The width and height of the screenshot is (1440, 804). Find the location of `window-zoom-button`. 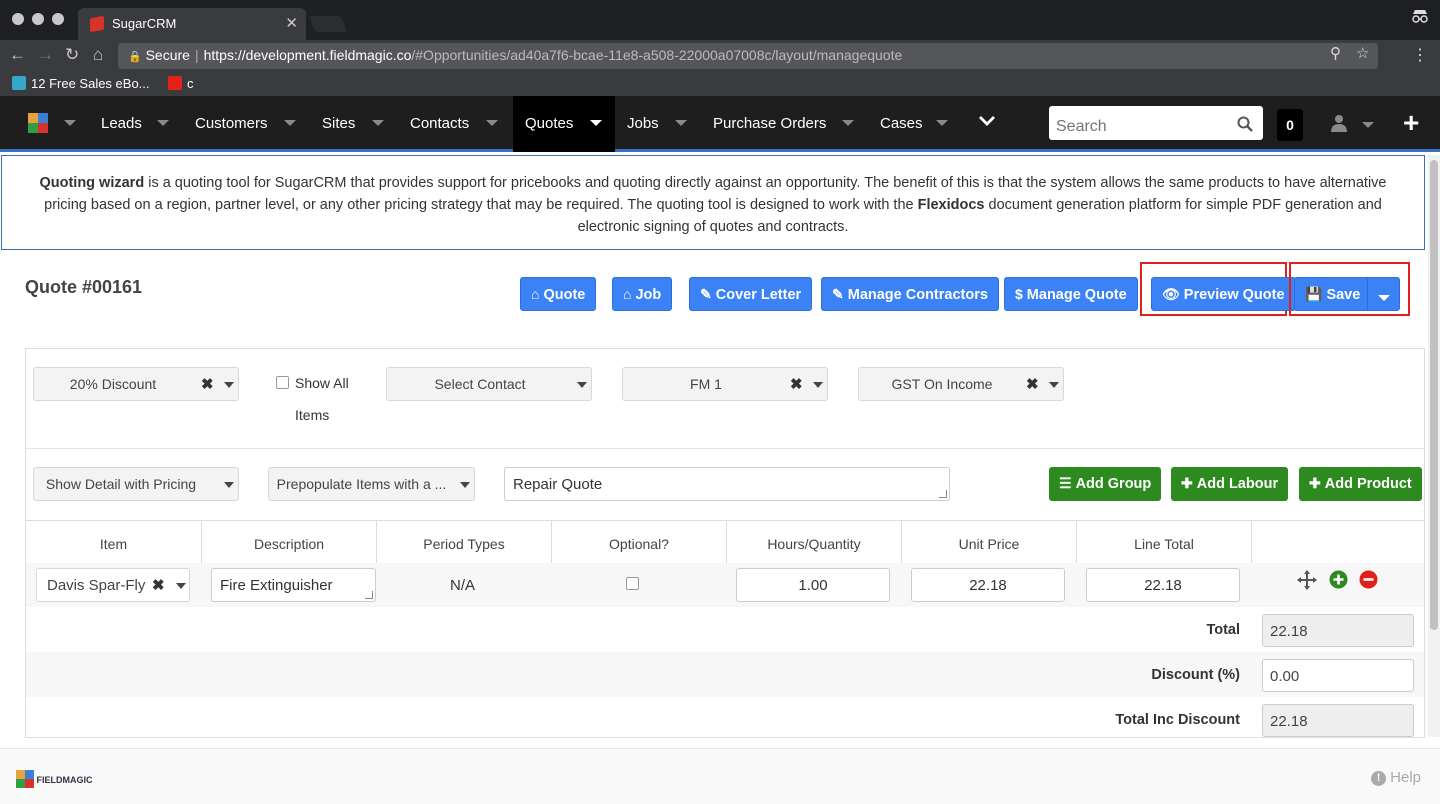

window-zoom-button is located at coordinates (58, 19).